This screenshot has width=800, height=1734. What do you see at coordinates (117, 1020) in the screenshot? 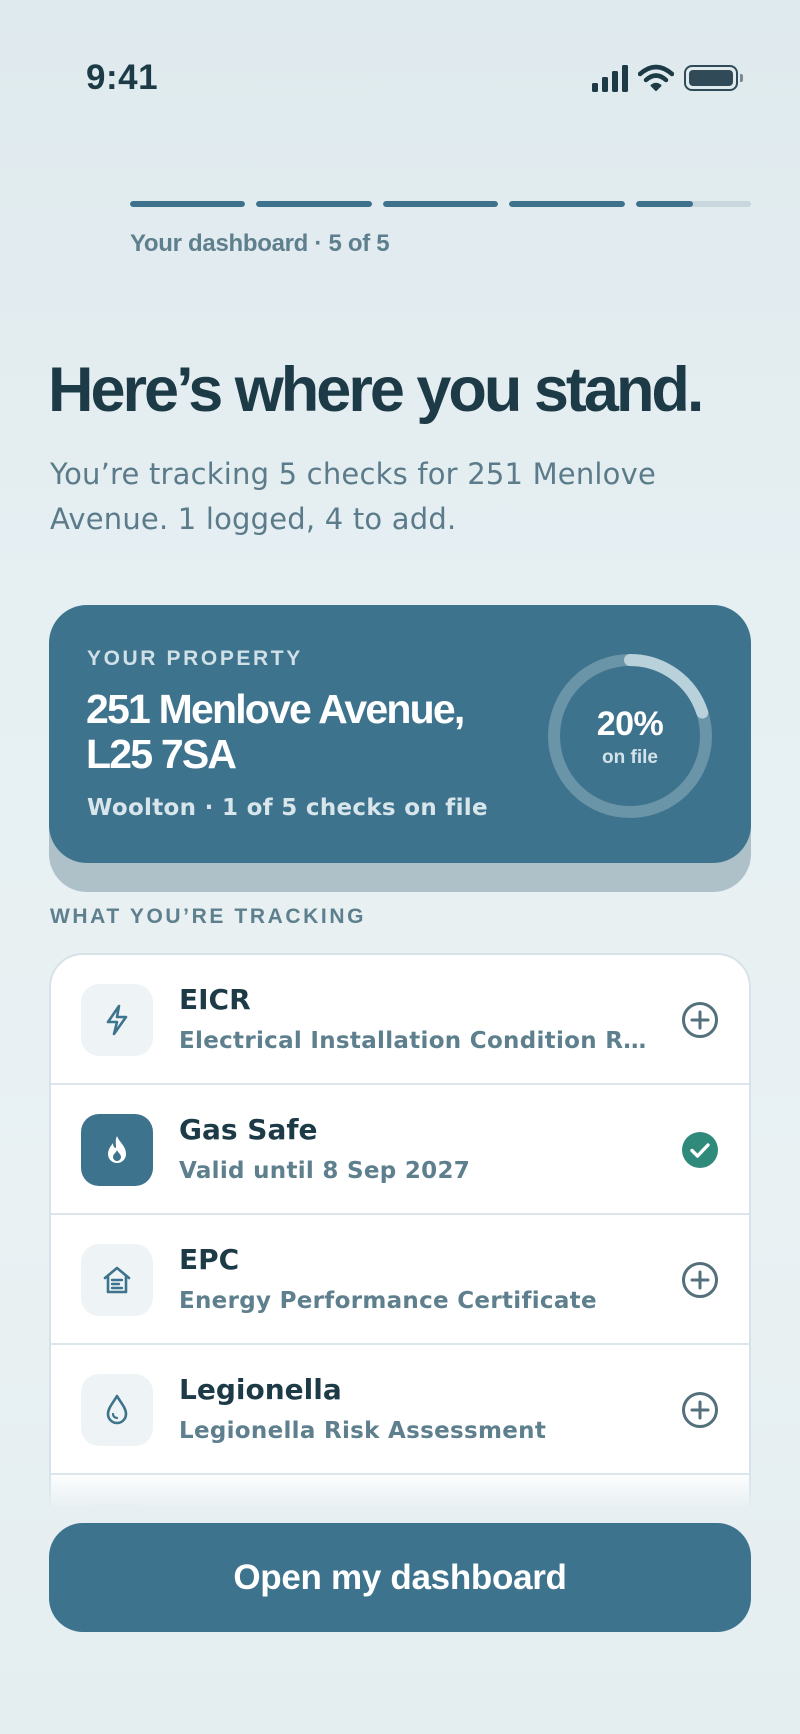
I see `bolt-icon` at bounding box center [117, 1020].